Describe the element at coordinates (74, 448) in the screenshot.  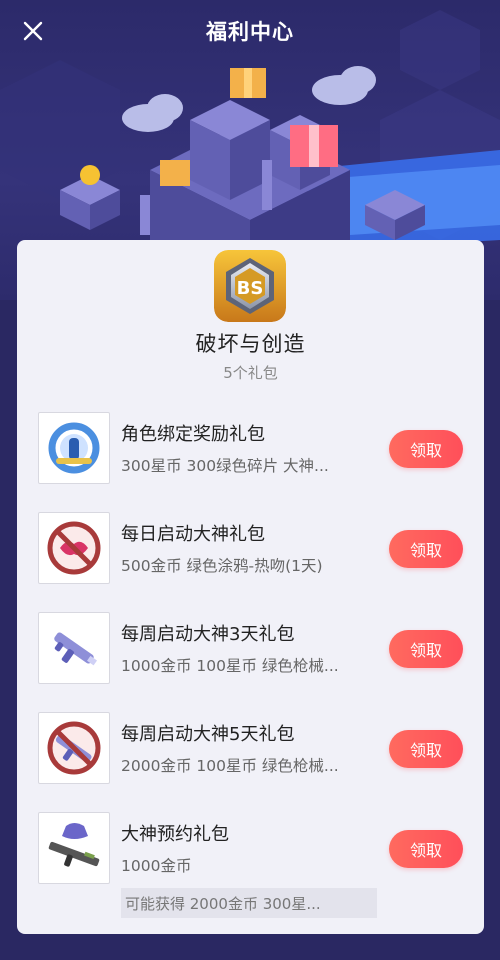
I see `character-icon` at that location.